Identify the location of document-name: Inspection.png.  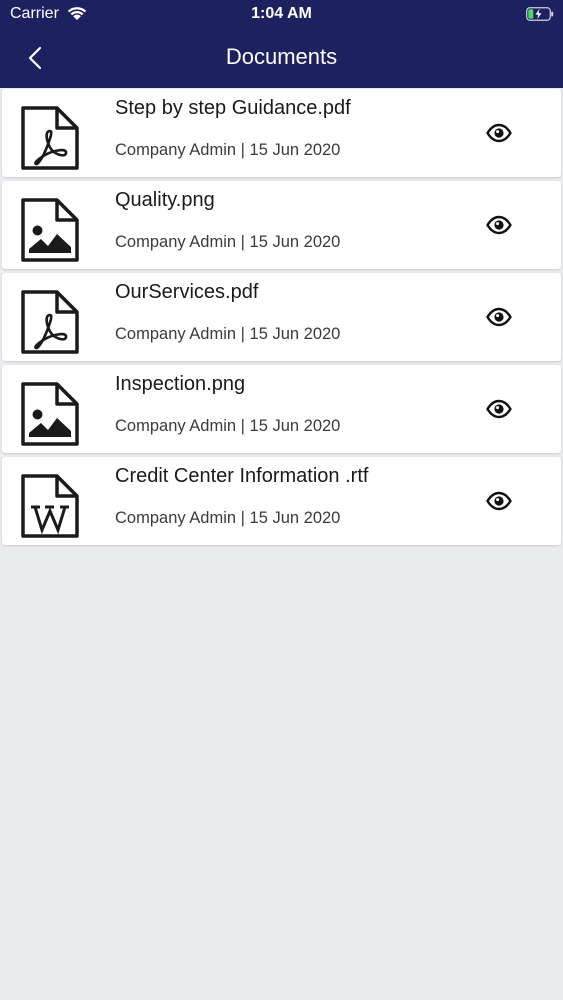
(180, 384).